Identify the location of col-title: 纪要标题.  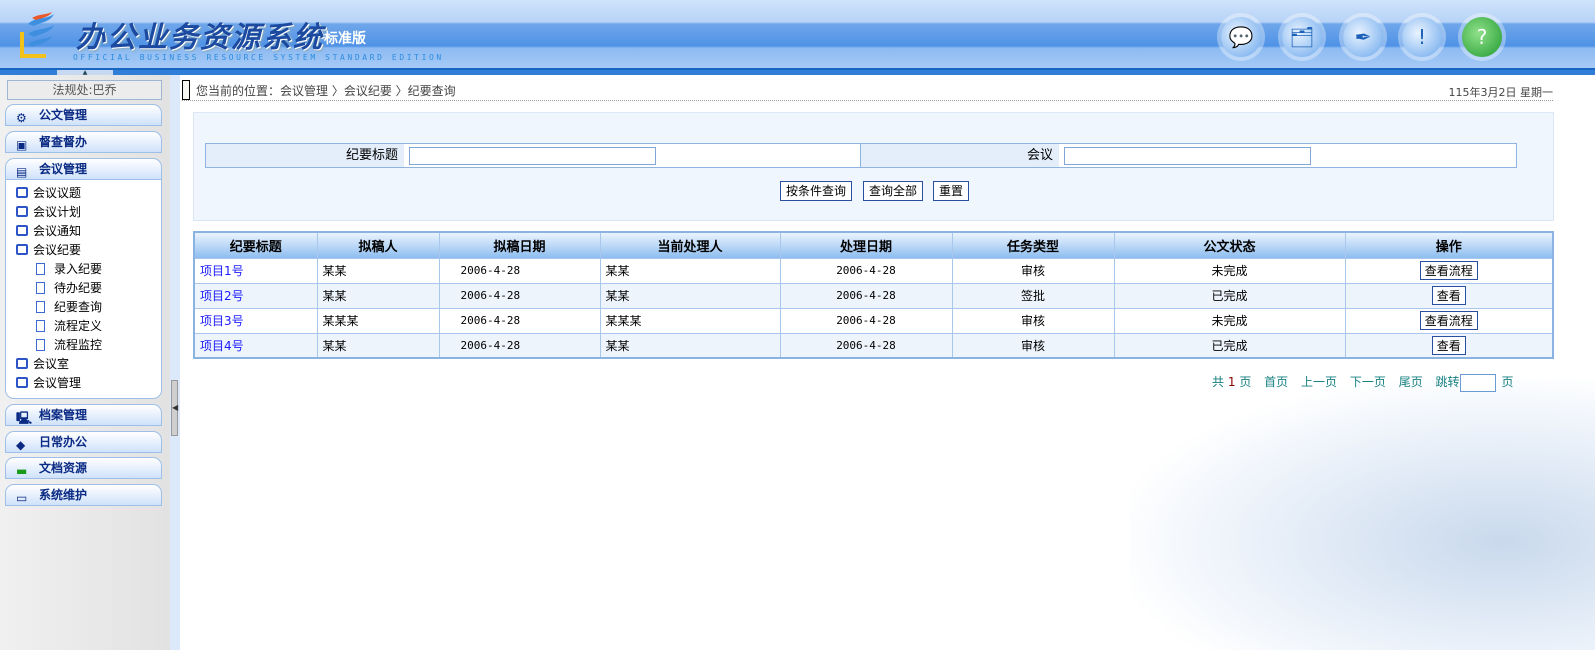
(255, 245).